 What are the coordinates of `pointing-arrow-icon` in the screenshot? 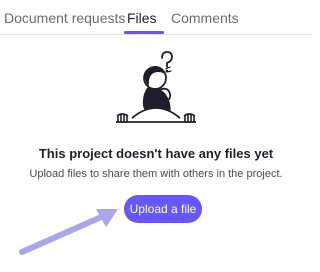 It's located at (68, 232).